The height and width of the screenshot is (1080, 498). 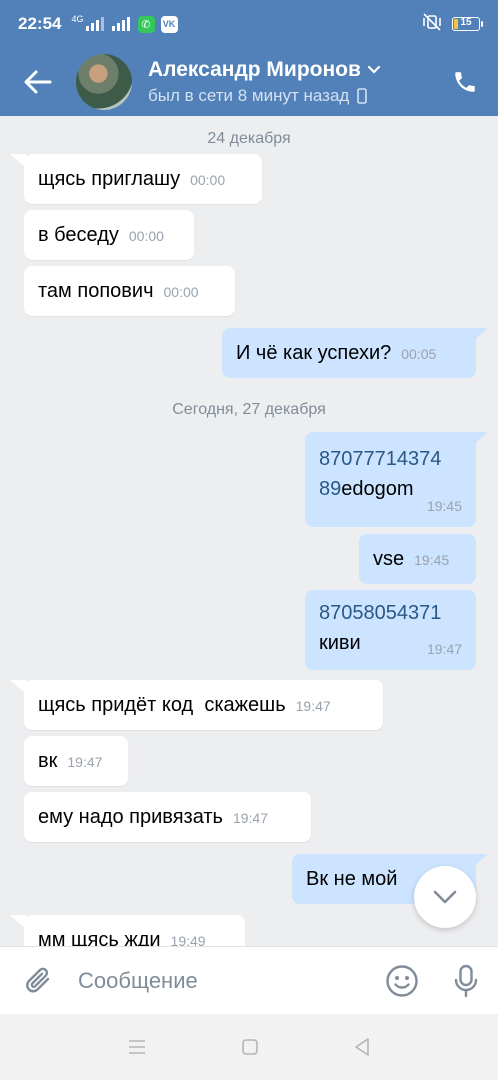 What do you see at coordinates (78, 235) in the screenshot?
I see `message-text: в беседу` at bounding box center [78, 235].